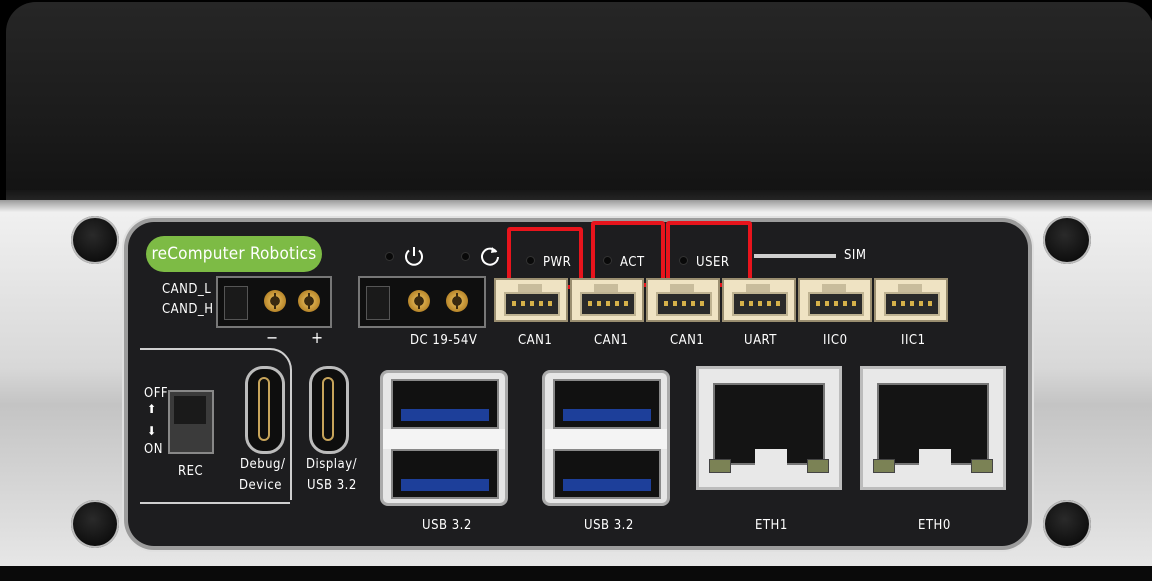 This screenshot has height=581, width=1152. Describe the element at coordinates (152, 409) in the screenshot. I see `arrow-up-icon: ⬆` at that location.